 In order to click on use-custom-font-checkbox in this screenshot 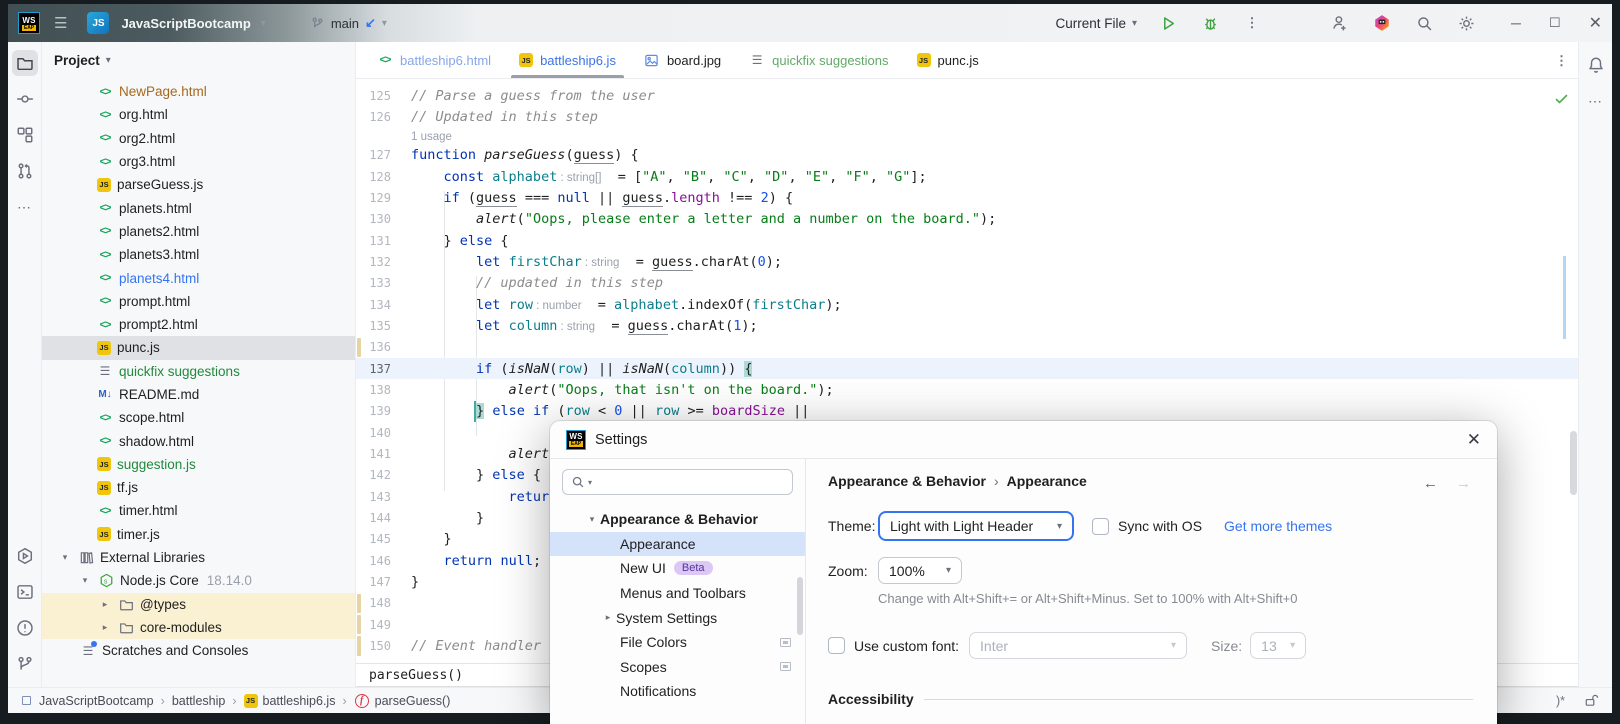, I will do `click(836, 645)`.